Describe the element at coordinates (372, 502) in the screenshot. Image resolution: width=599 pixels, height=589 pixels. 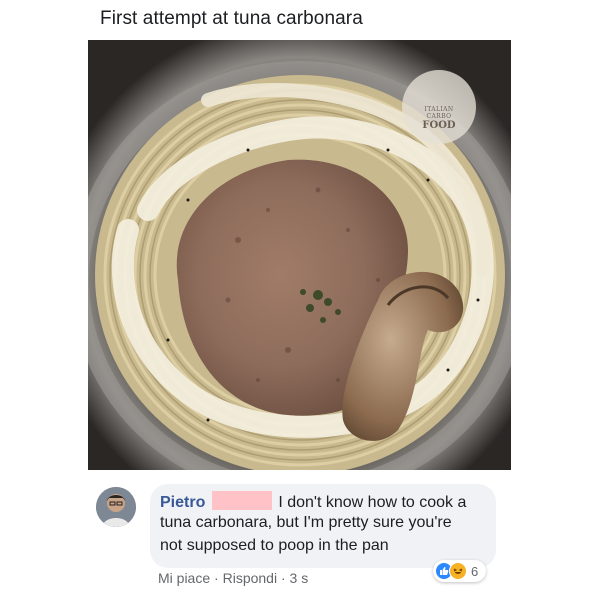
I see `comment-text-line1: I don't know how to cook a` at that location.